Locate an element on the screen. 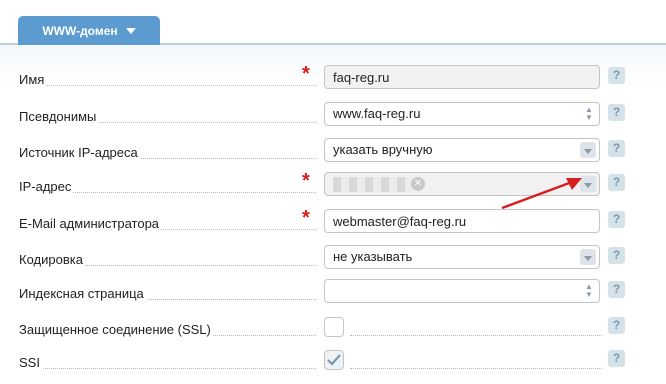  admin-email-label: E-Mail администратора is located at coordinates (90, 223).